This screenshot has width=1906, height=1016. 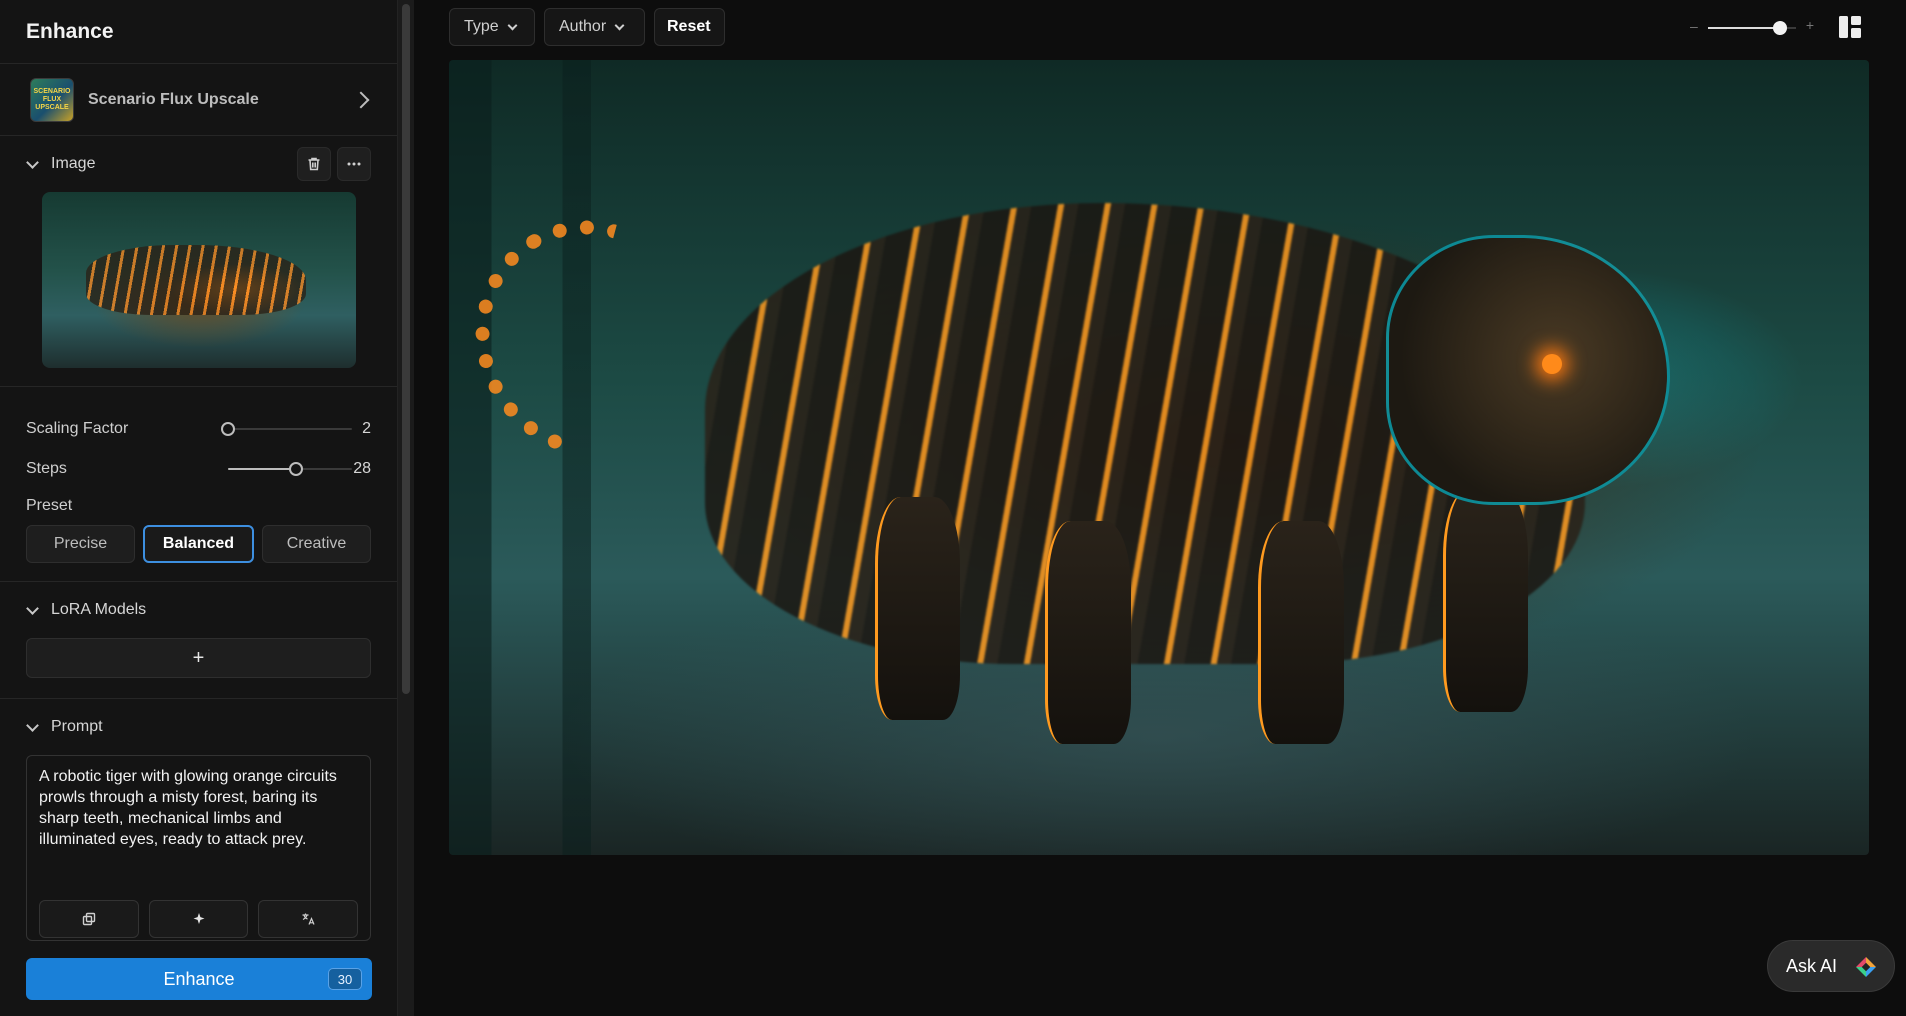 What do you see at coordinates (1694, 26) in the screenshot?
I see `zoom-out-icon: –` at bounding box center [1694, 26].